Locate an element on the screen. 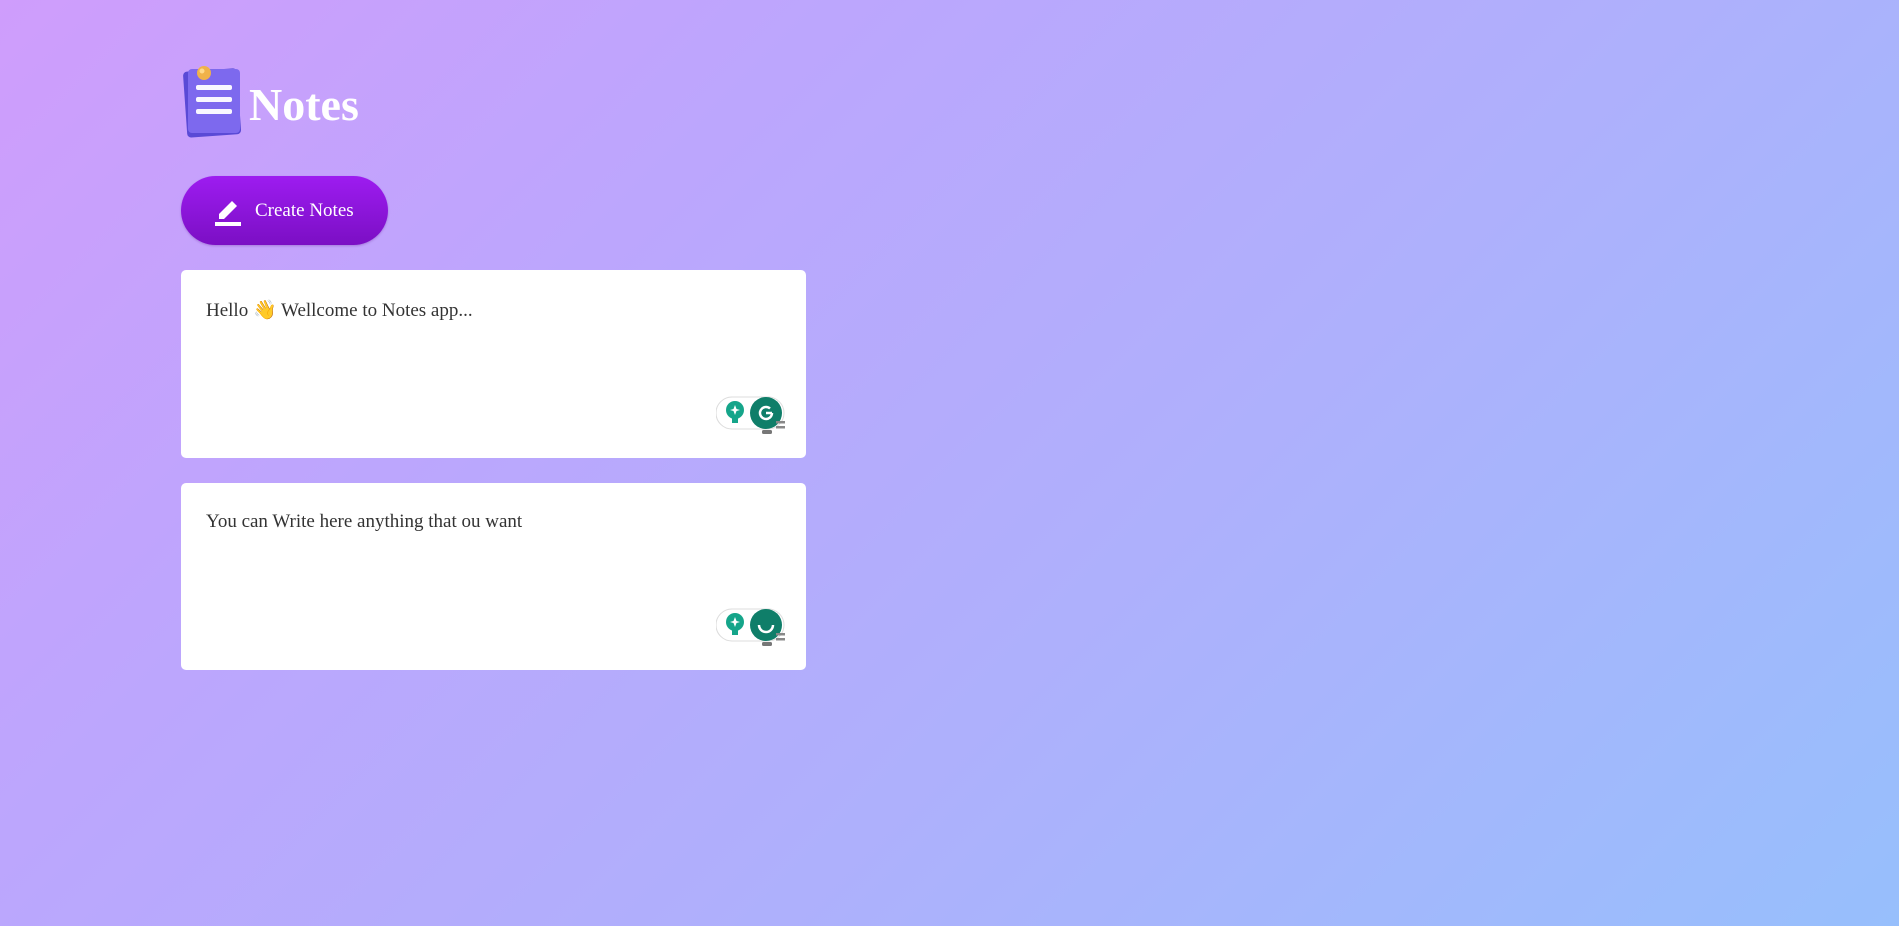  note-text: You can Write here anything that ou want is located at coordinates (364, 521).